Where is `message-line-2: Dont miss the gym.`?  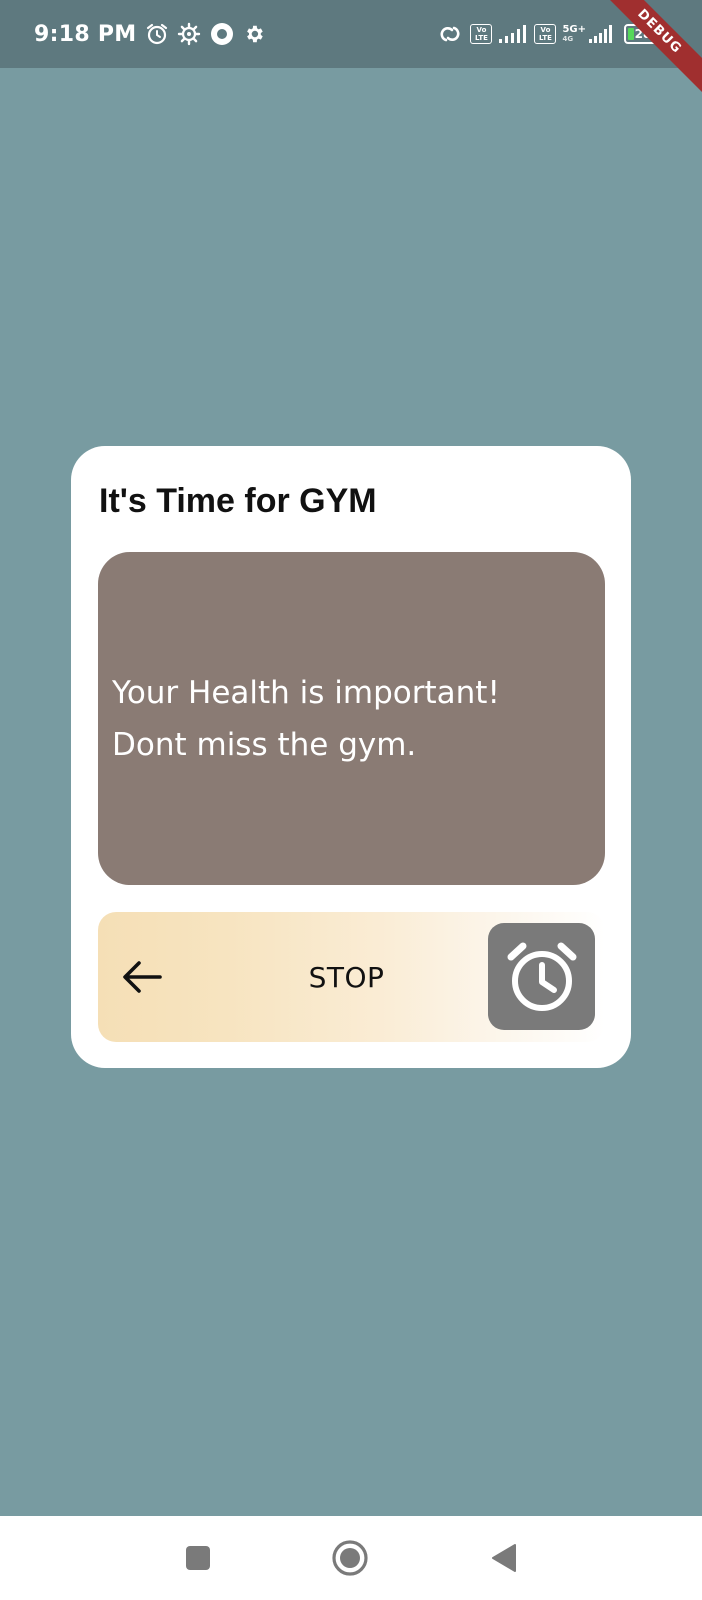
message-line-2: Dont miss the gym. is located at coordinates (264, 744).